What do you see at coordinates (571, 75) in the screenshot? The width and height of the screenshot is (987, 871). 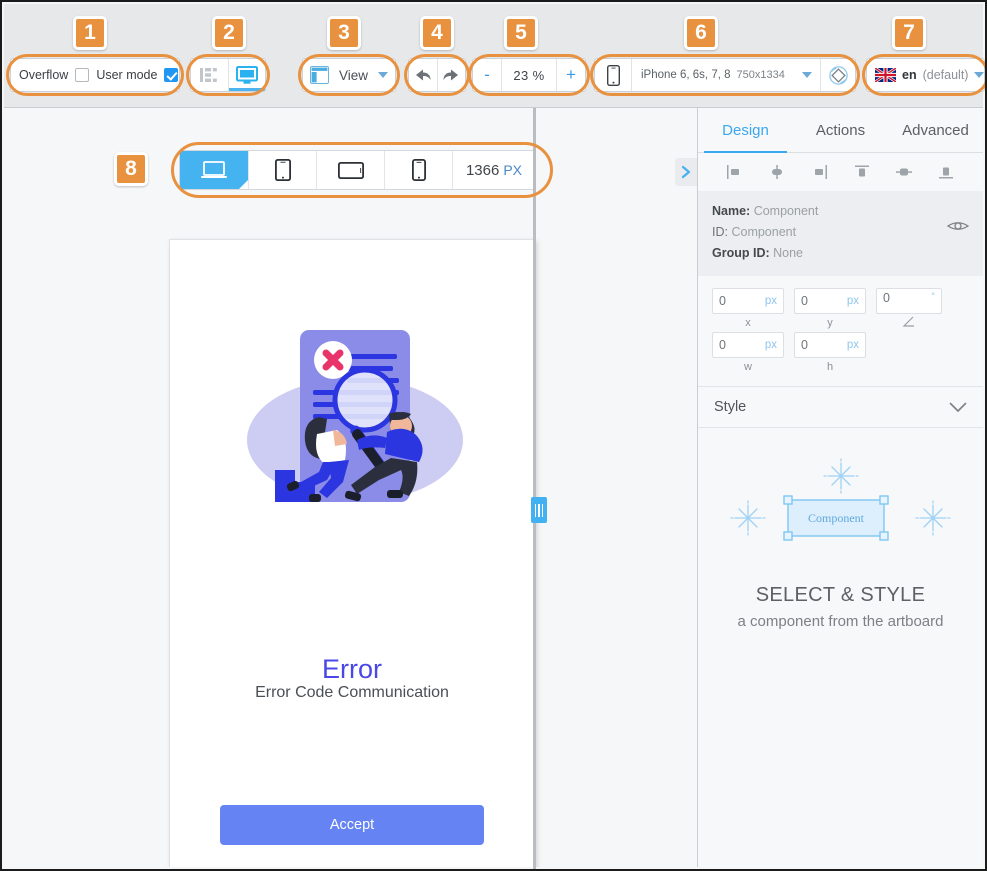 I see `zoom-in-button: +` at bounding box center [571, 75].